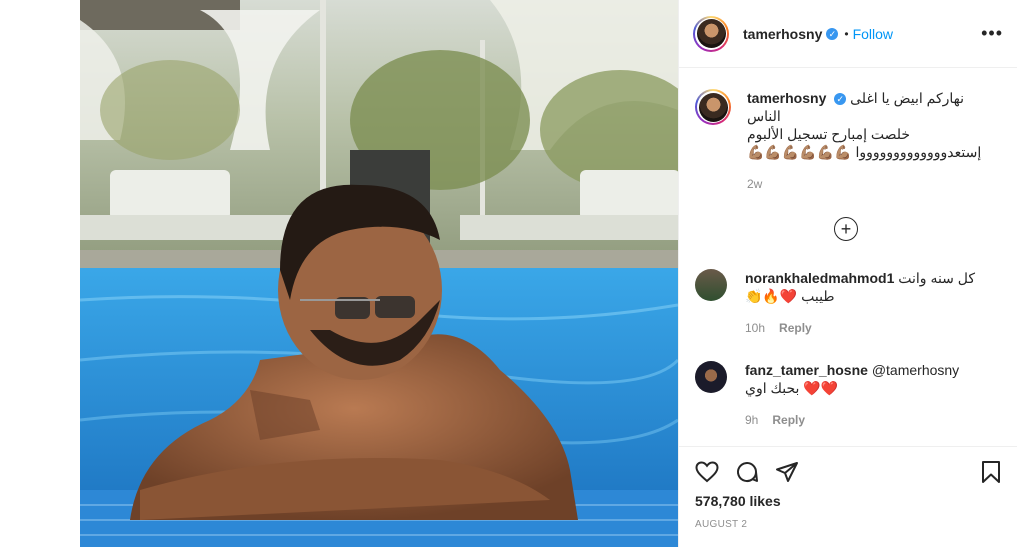  Describe the element at coordinates (755, 328) in the screenshot. I see `comment-timestamp: 10h` at that location.